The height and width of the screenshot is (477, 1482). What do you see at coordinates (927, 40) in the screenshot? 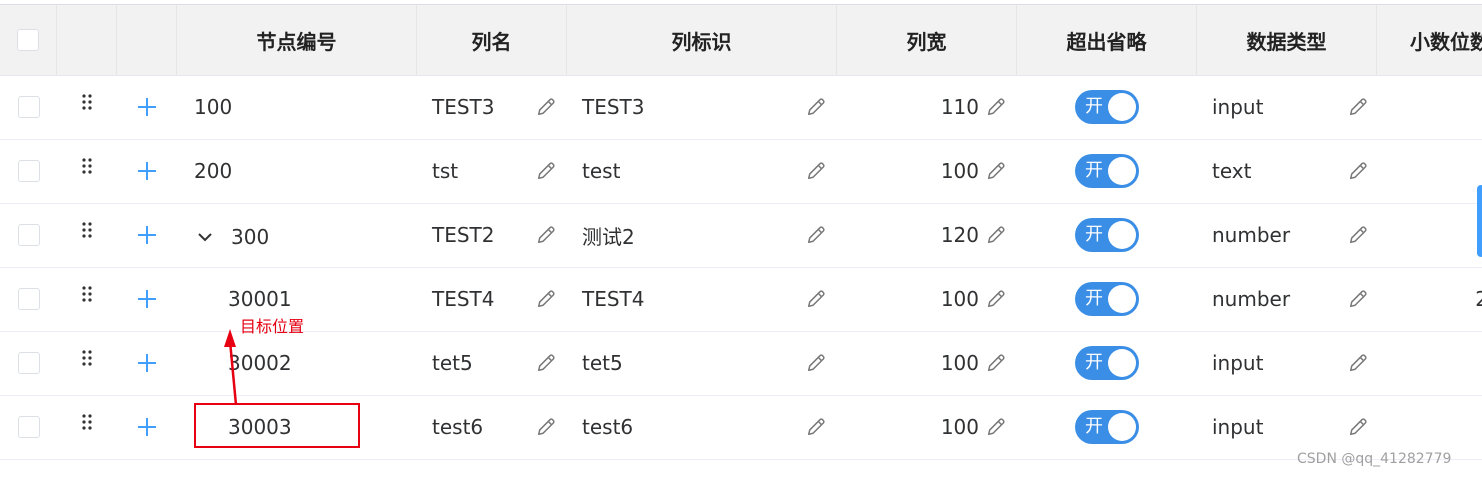
I see `header-col-width: 列宽` at bounding box center [927, 40].